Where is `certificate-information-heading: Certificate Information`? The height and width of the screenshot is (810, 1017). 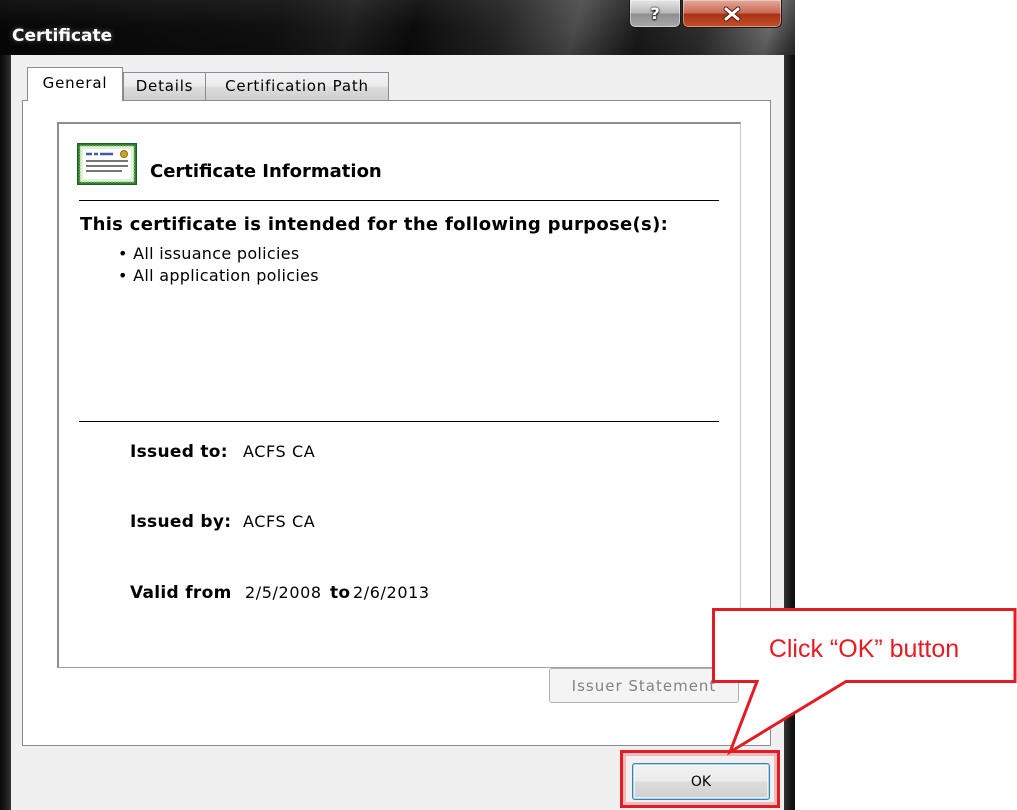
certificate-information-heading: Certificate Information is located at coordinates (266, 171).